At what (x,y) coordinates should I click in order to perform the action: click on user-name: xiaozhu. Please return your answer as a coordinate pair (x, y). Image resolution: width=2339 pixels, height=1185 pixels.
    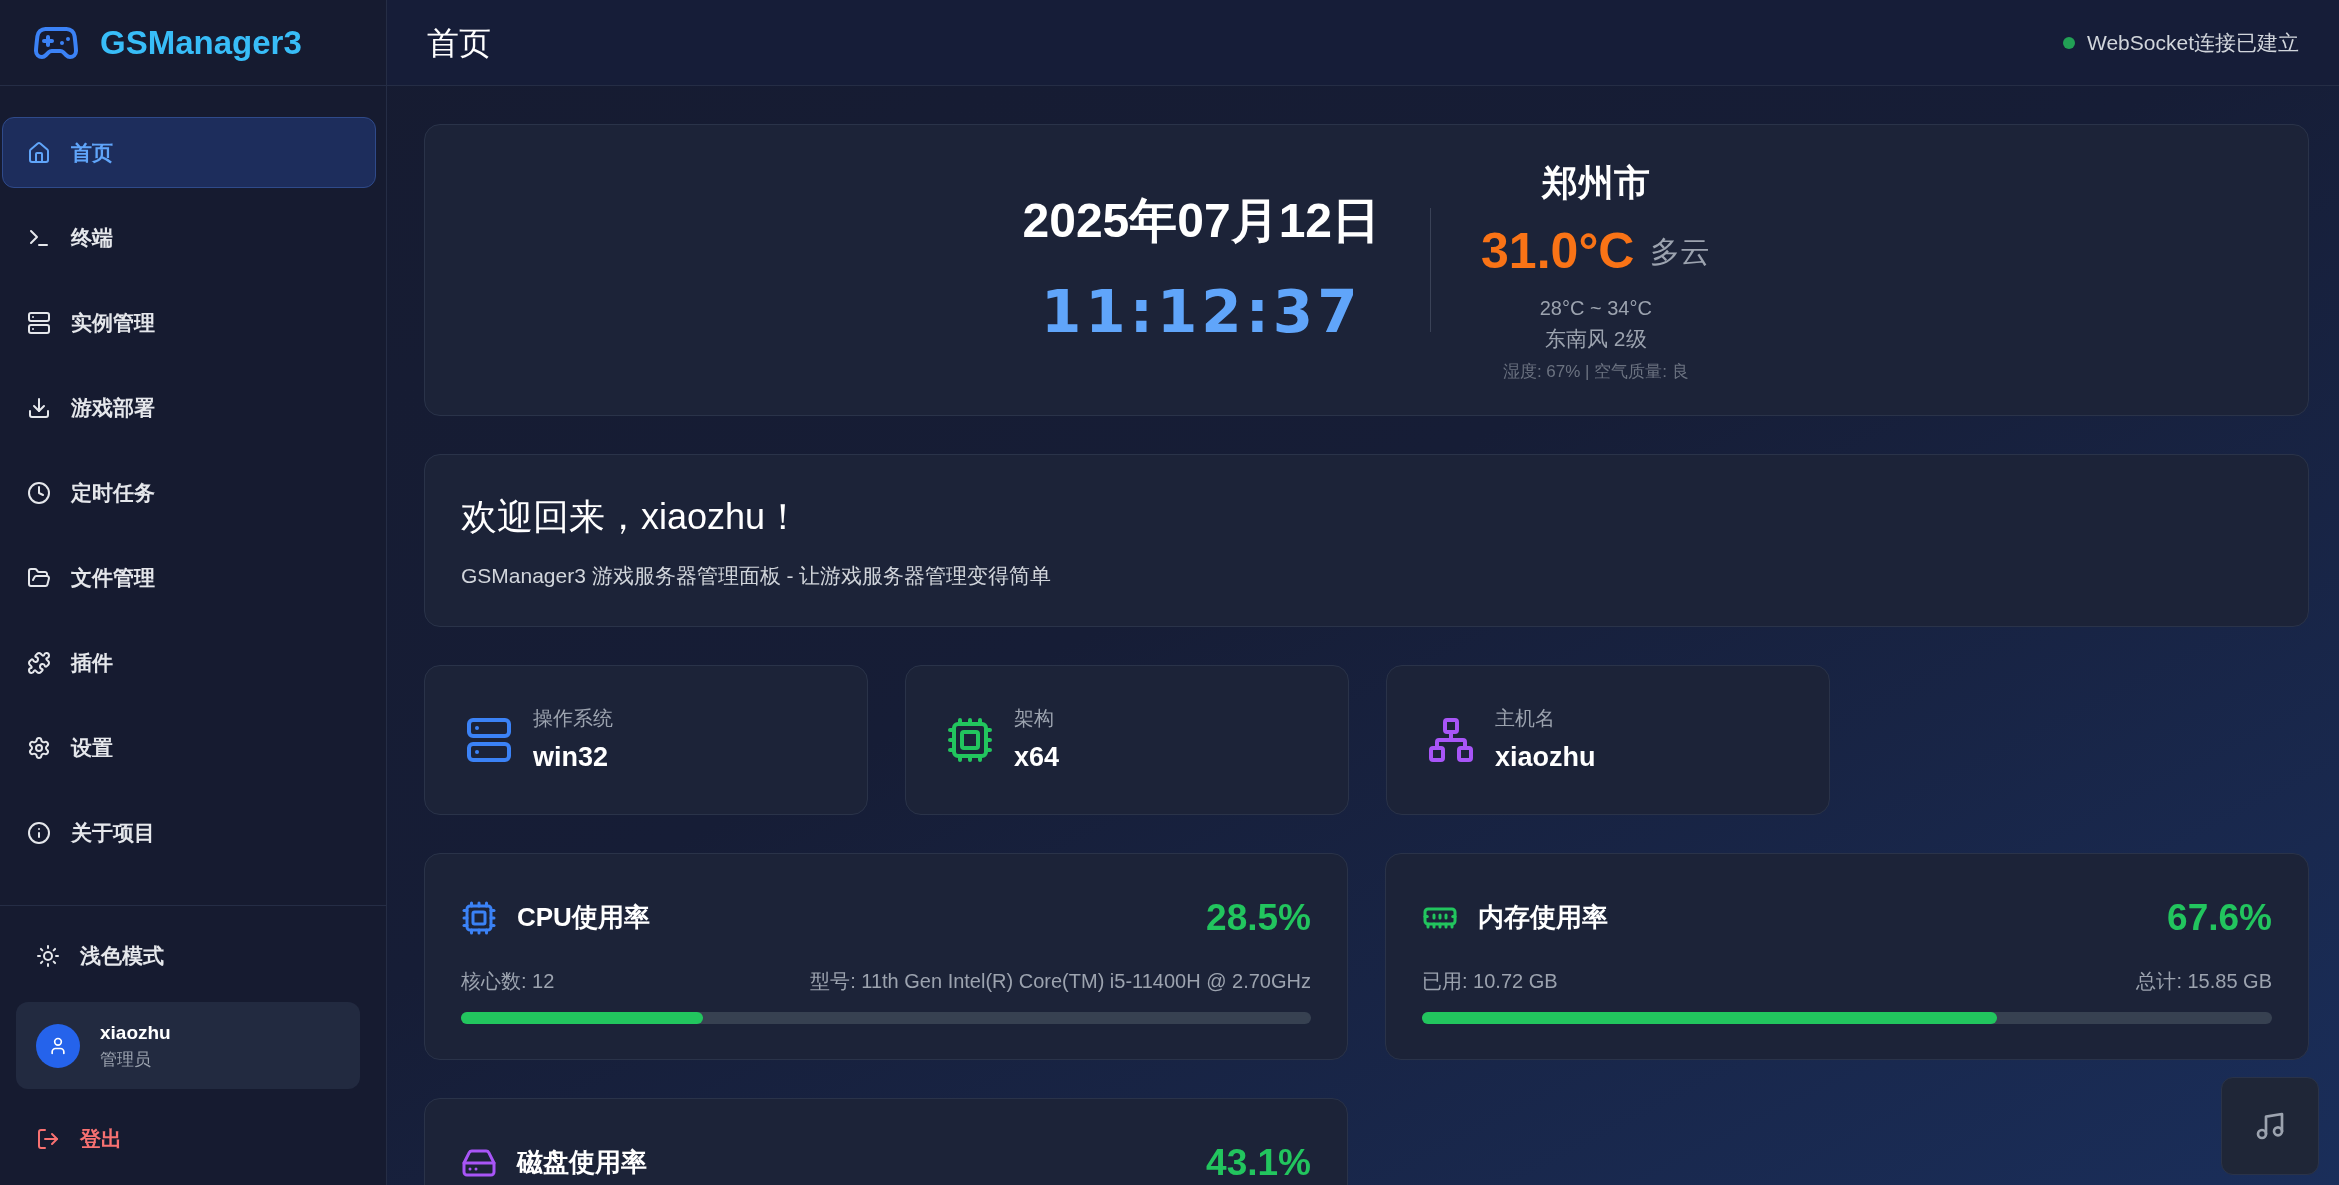
    Looking at the image, I should click on (135, 1032).